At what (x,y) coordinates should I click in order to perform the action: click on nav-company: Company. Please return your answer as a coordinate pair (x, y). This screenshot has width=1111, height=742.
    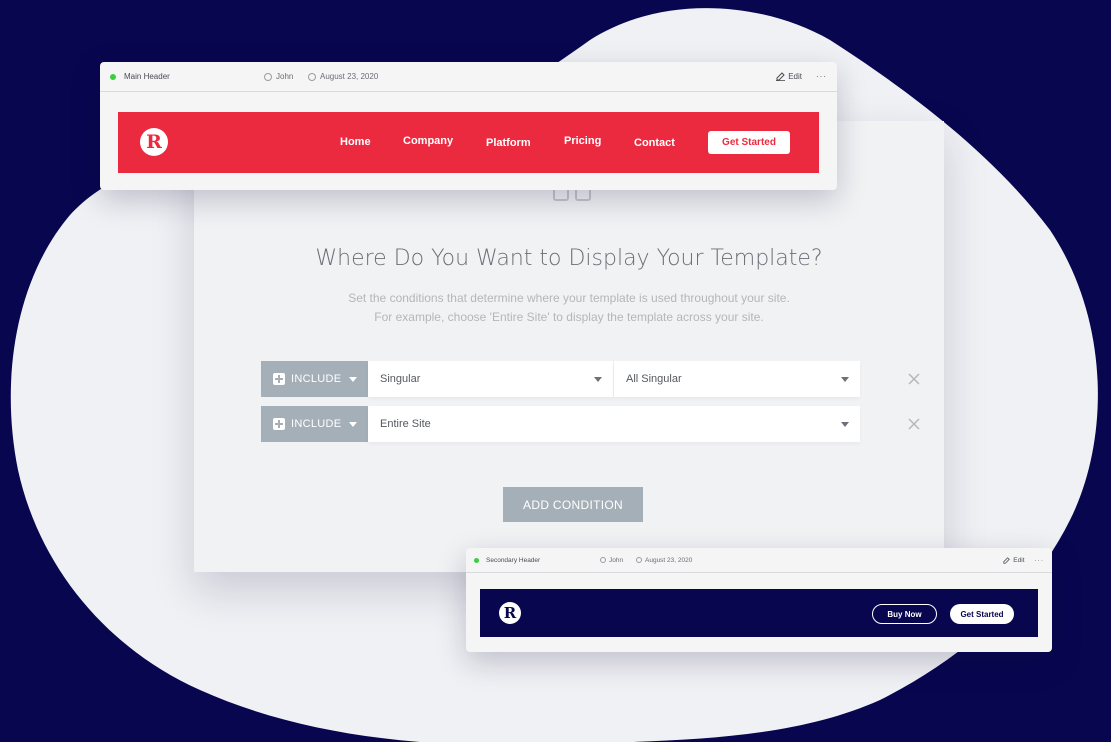
    Looking at the image, I should click on (428, 141).